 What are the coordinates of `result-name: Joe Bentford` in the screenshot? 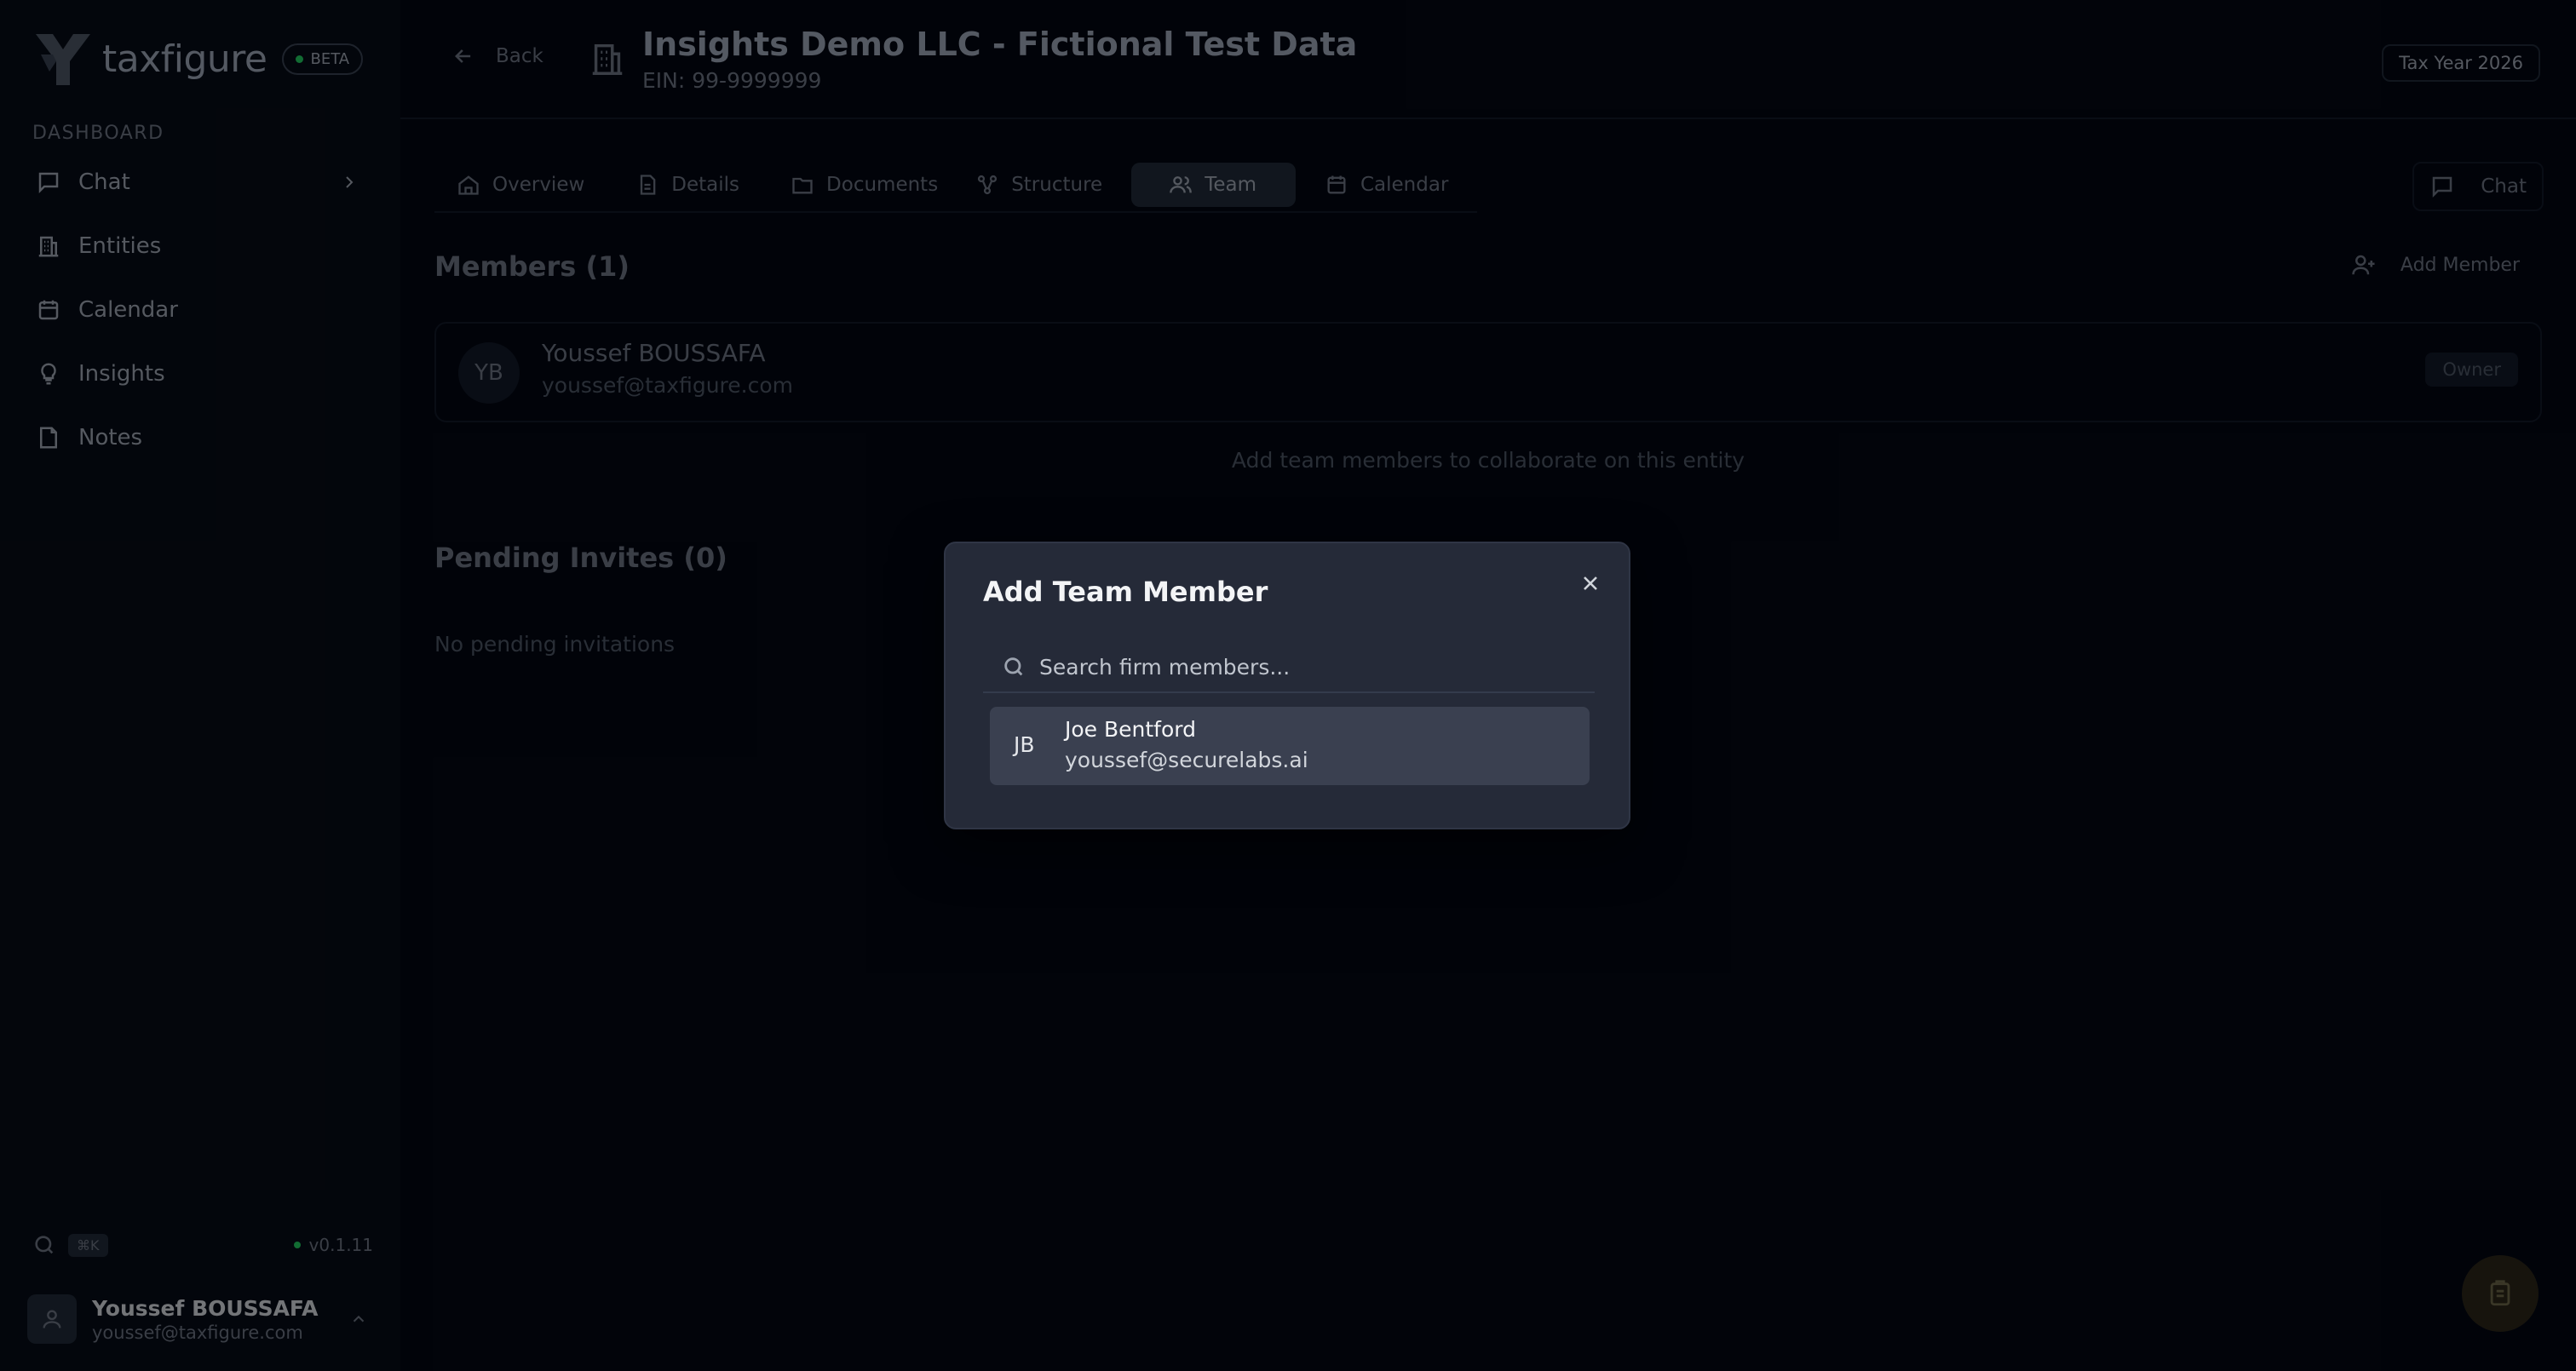 It's located at (1130, 729).